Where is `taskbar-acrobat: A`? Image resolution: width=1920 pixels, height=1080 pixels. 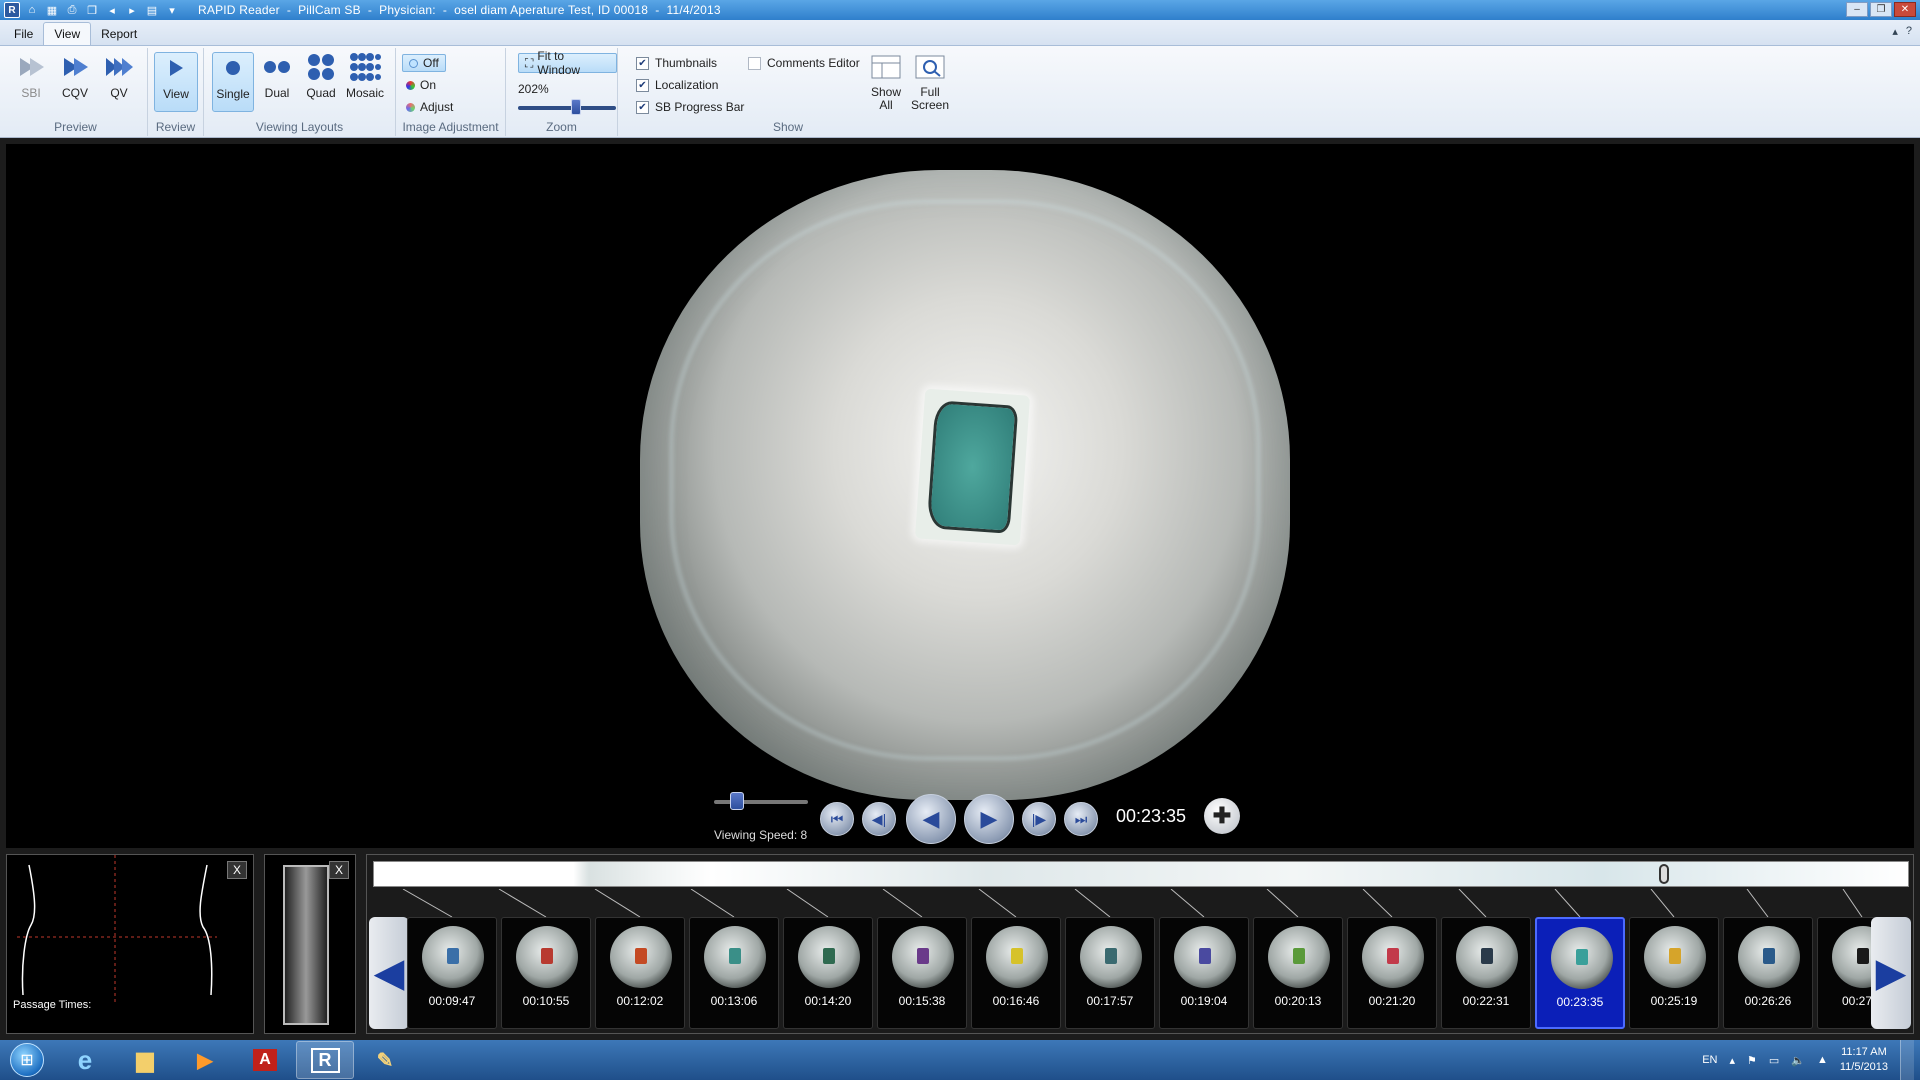 taskbar-acrobat: A is located at coordinates (265, 1060).